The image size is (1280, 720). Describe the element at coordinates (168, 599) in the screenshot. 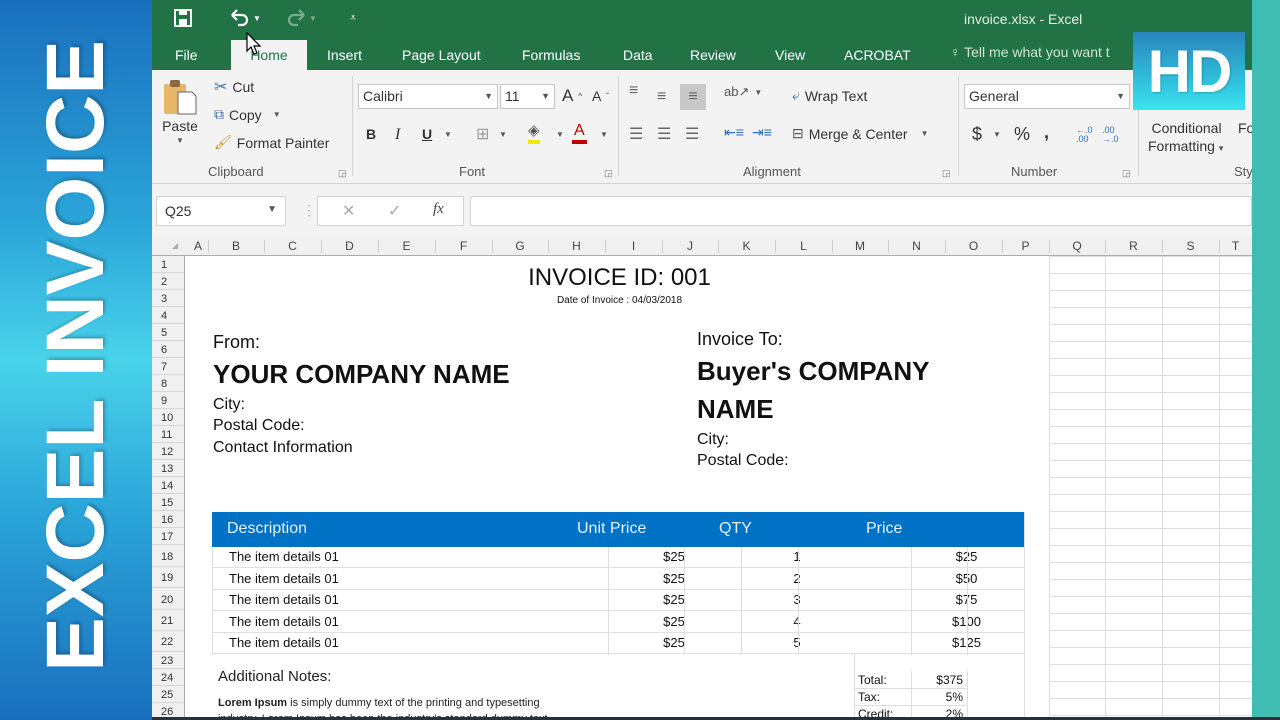

I see `row-header-20: 20` at that location.